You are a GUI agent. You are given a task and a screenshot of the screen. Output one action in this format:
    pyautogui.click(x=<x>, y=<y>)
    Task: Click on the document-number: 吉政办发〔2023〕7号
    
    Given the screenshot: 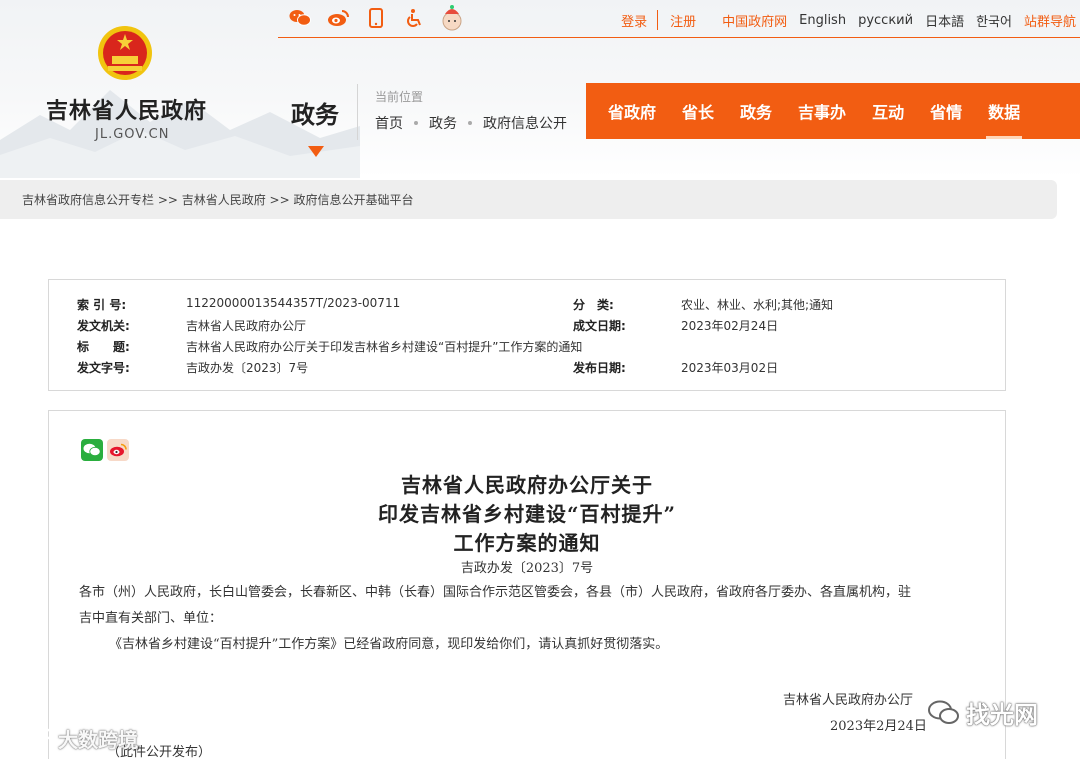 What is the action you would take?
    pyautogui.click(x=527, y=568)
    